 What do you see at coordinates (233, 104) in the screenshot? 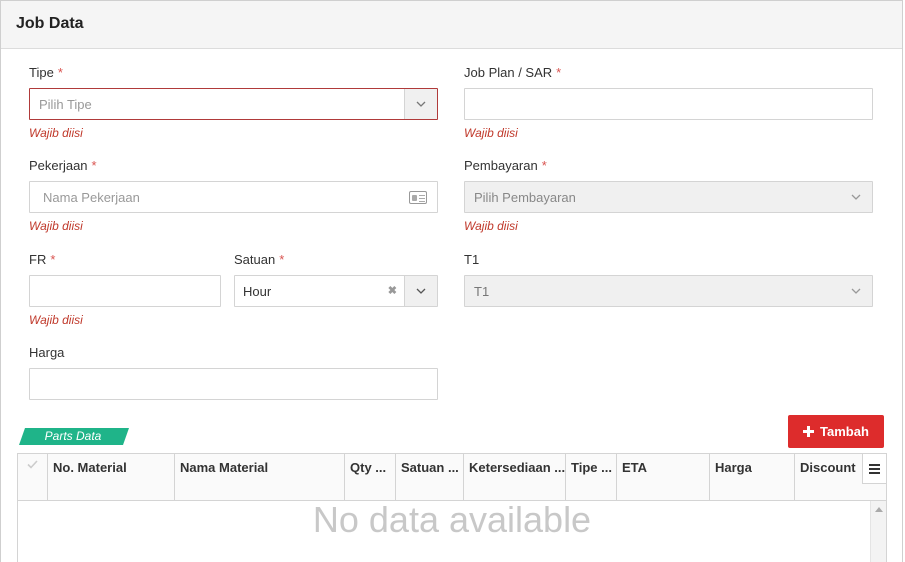
I see `tipe-select: Pilih Tipe` at bounding box center [233, 104].